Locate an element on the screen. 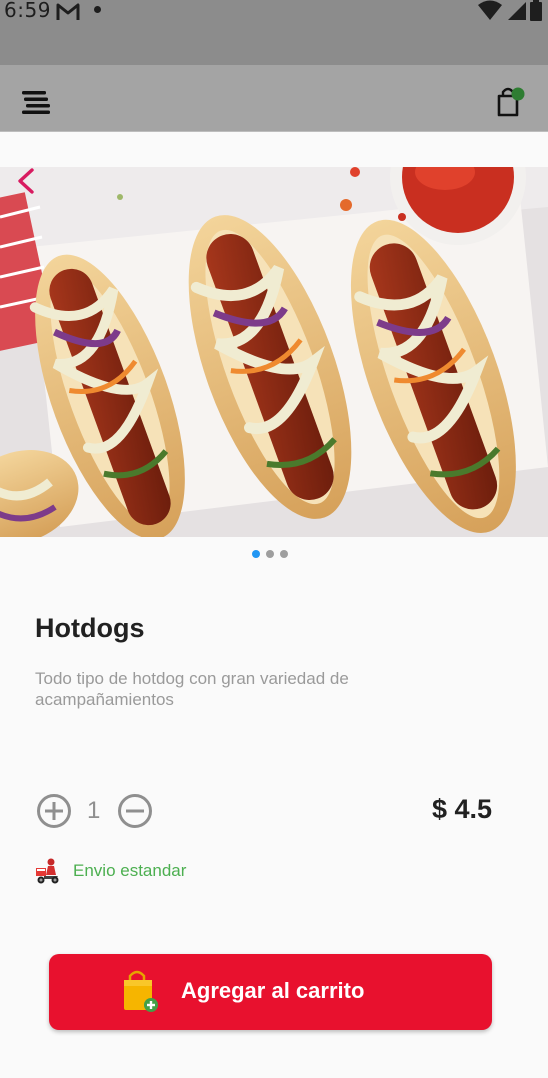 The width and height of the screenshot is (548, 1078). cart-badge is located at coordinates (518, 94).